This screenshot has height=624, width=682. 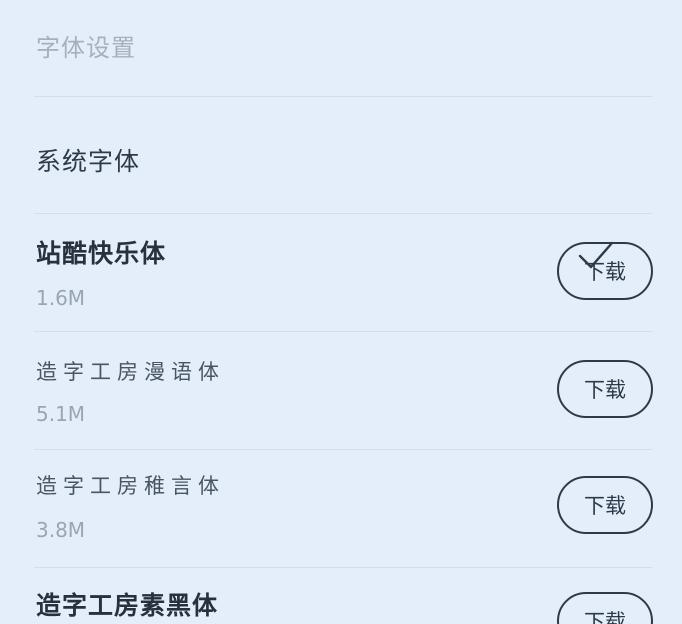 What do you see at coordinates (341, 596) in the screenshot?
I see `font-option-suhei: 造字工房素黑体 下载` at bounding box center [341, 596].